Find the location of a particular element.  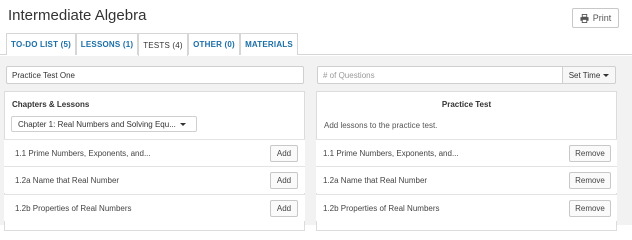

lesson-label: 1.2b Properties of Real Numbers is located at coordinates (73, 208).